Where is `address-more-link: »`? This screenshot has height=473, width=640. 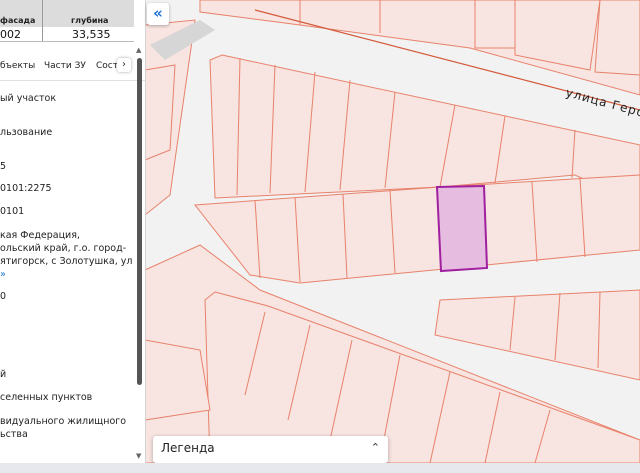 address-more-link: » is located at coordinates (3, 274).